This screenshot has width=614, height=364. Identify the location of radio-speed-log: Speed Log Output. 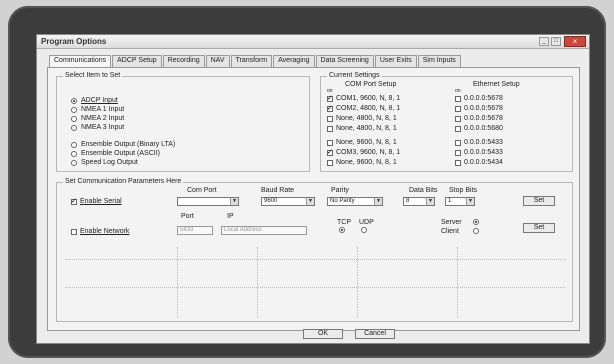
(104, 162).